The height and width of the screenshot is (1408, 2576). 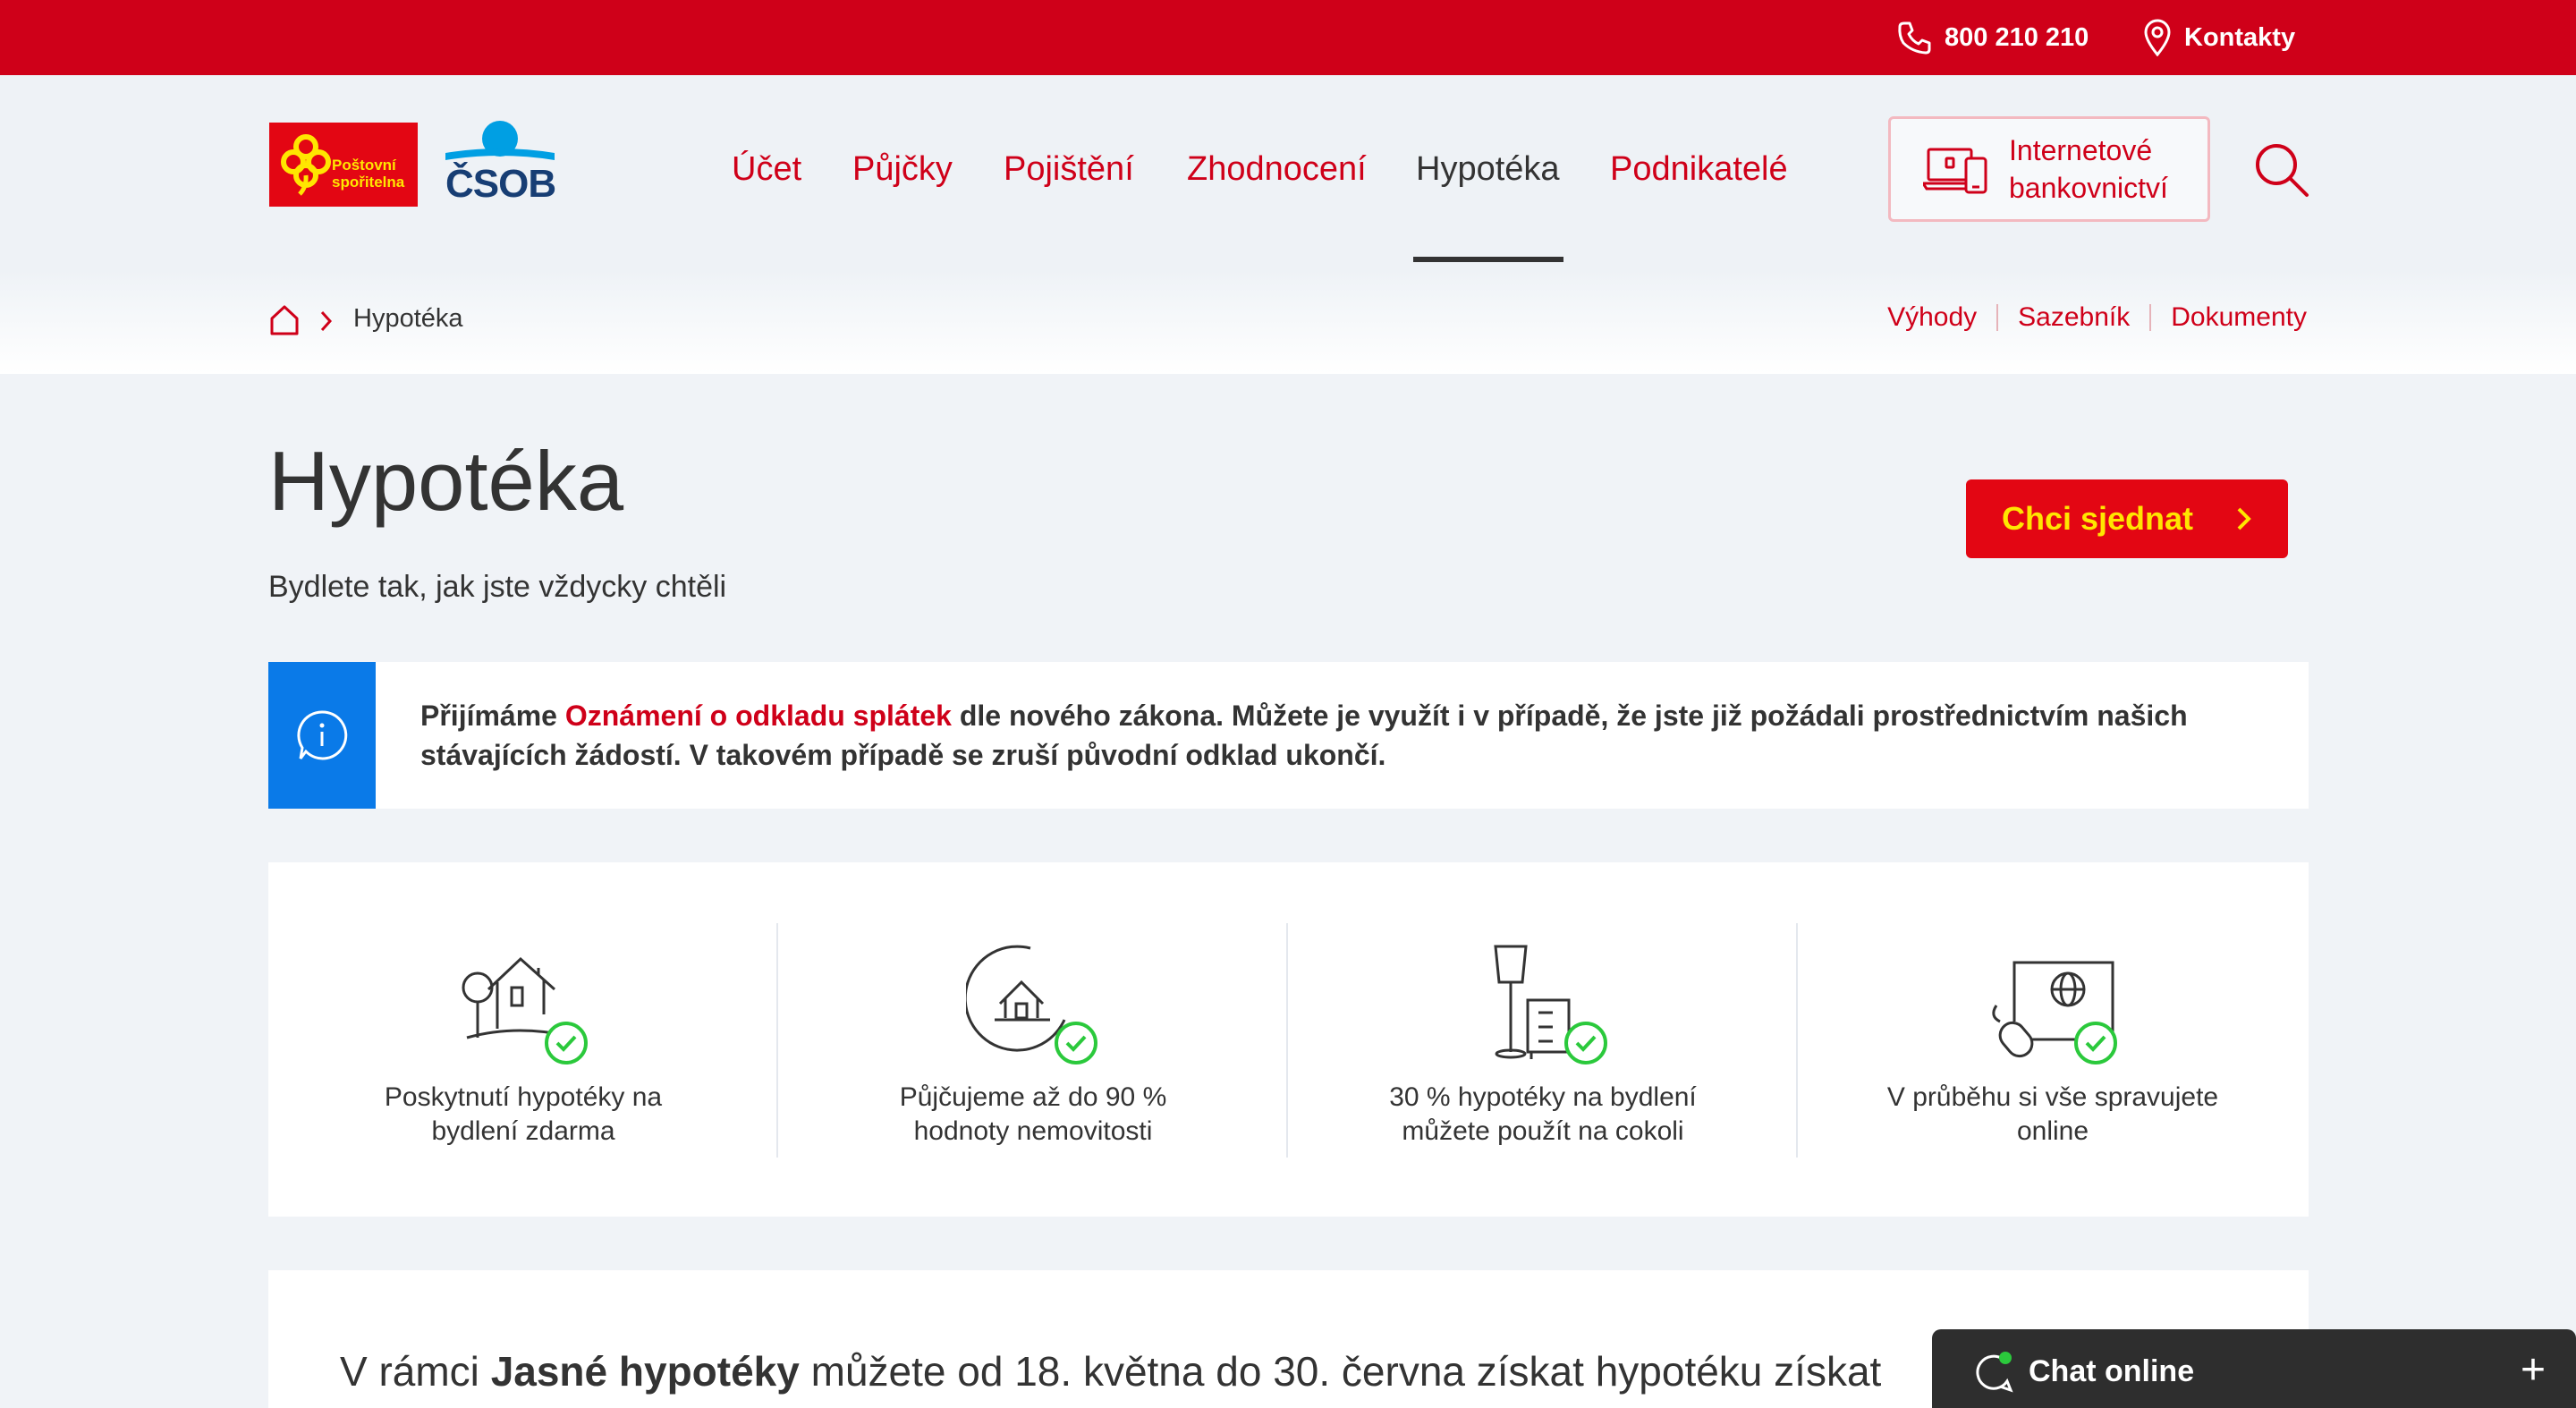 What do you see at coordinates (1488, 259) in the screenshot?
I see `nav-active-indicator` at bounding box center [1488, 259].